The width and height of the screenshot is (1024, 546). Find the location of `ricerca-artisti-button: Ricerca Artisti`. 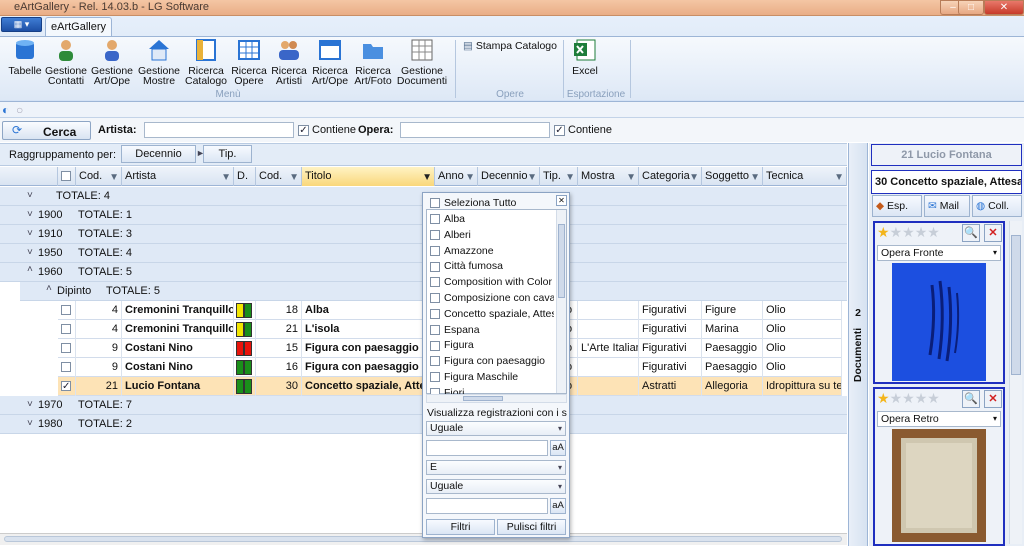

ricerca-artisti-button: Ricerca Artisti is located at coordinates (289, 62).